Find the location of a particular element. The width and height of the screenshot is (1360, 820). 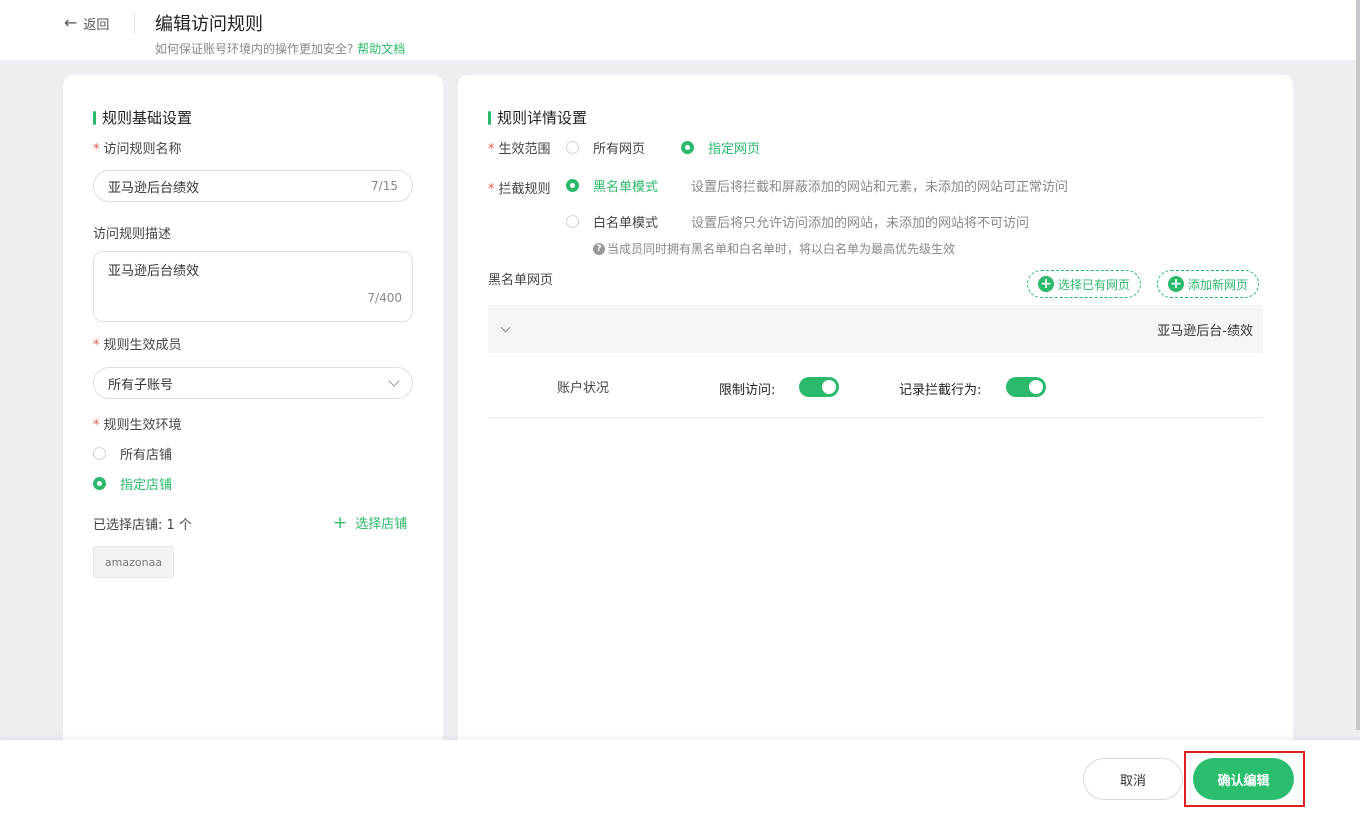

scope-option-label: 所有网页 is located at coordinates (619, 149).